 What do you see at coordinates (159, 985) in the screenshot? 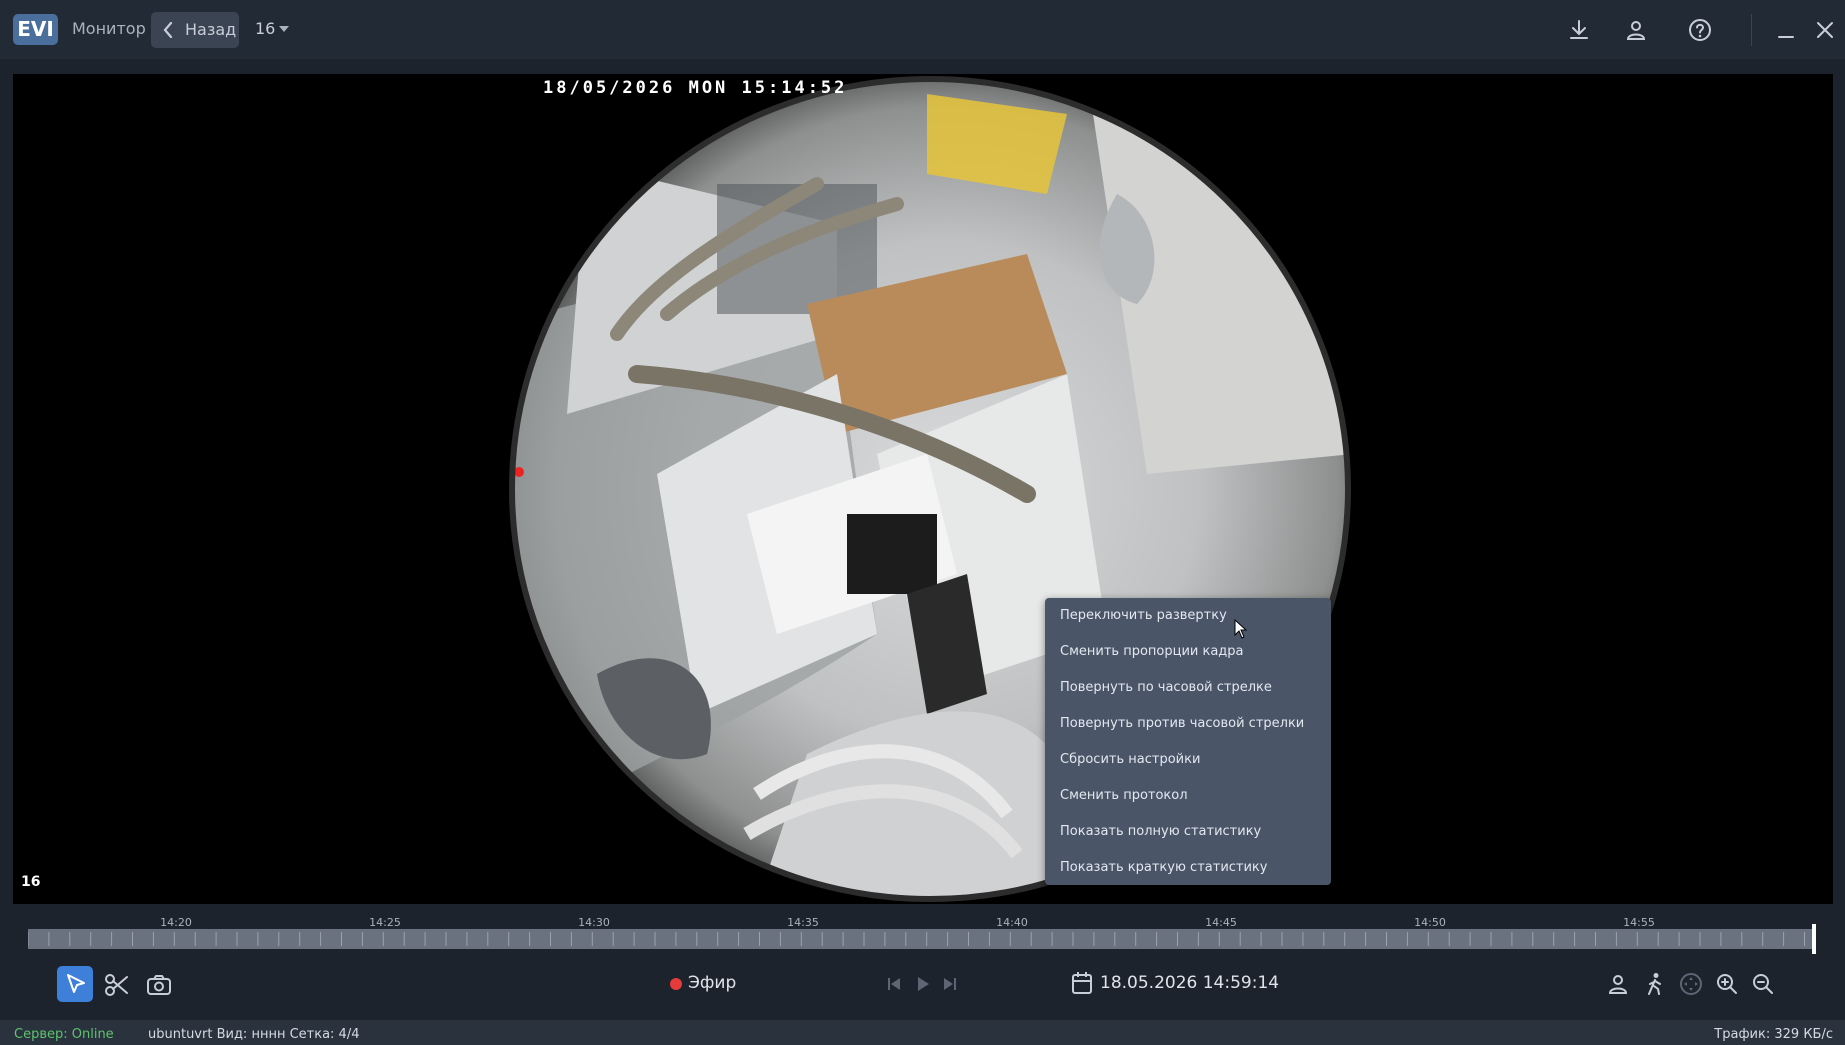
I see `camera-icon` at bounding box center [159, 985].